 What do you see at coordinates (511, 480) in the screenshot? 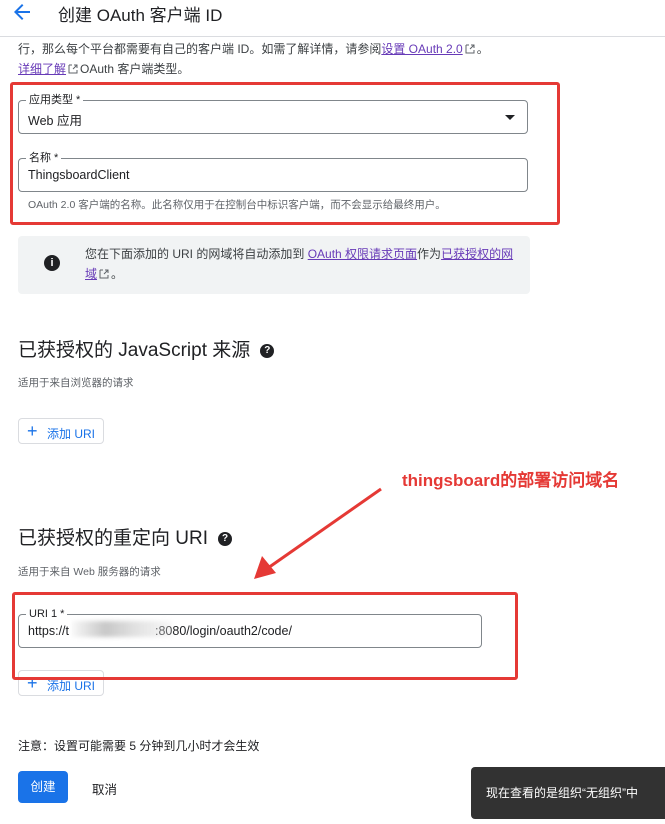
I see `annotation-text: thingsboard的部署访问域名` at bounding box center [511, 480].